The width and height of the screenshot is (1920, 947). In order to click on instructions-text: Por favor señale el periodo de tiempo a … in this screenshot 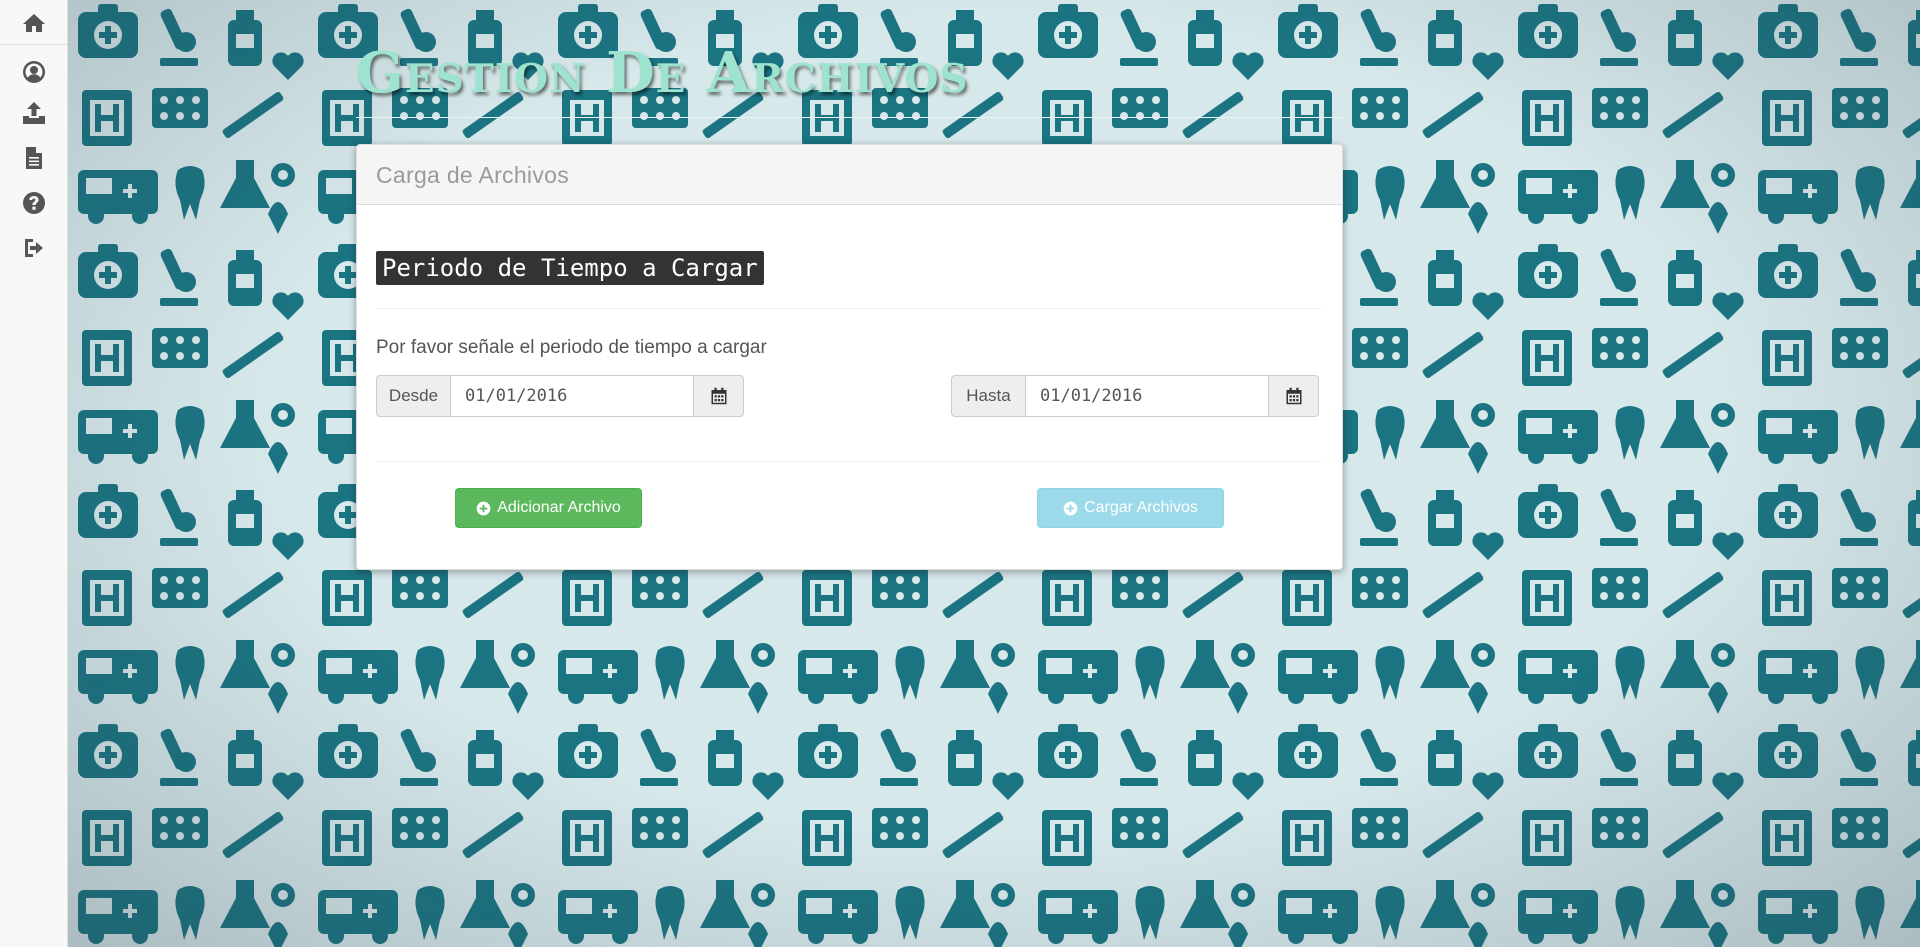, I will do `click(571, 347)`.